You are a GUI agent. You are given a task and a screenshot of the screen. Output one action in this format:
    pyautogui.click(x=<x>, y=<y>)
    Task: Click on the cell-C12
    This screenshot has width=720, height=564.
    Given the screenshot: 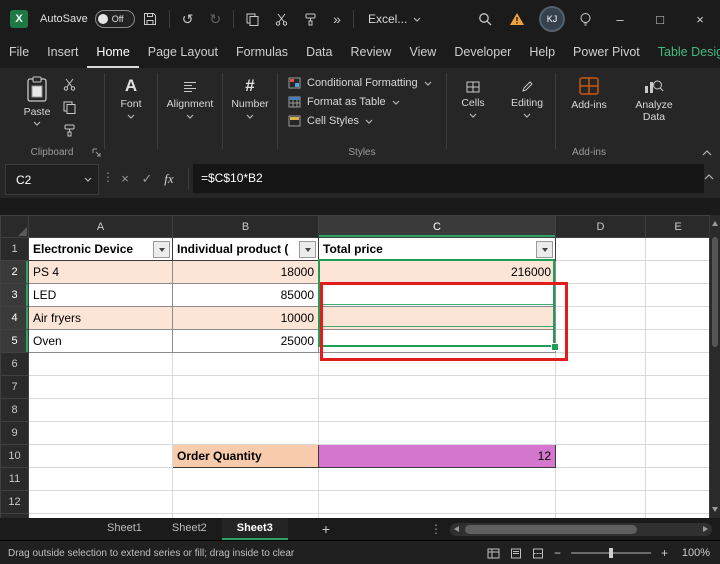 What is the action you would take?
    pyautogui.click(x=437, y=502)
    